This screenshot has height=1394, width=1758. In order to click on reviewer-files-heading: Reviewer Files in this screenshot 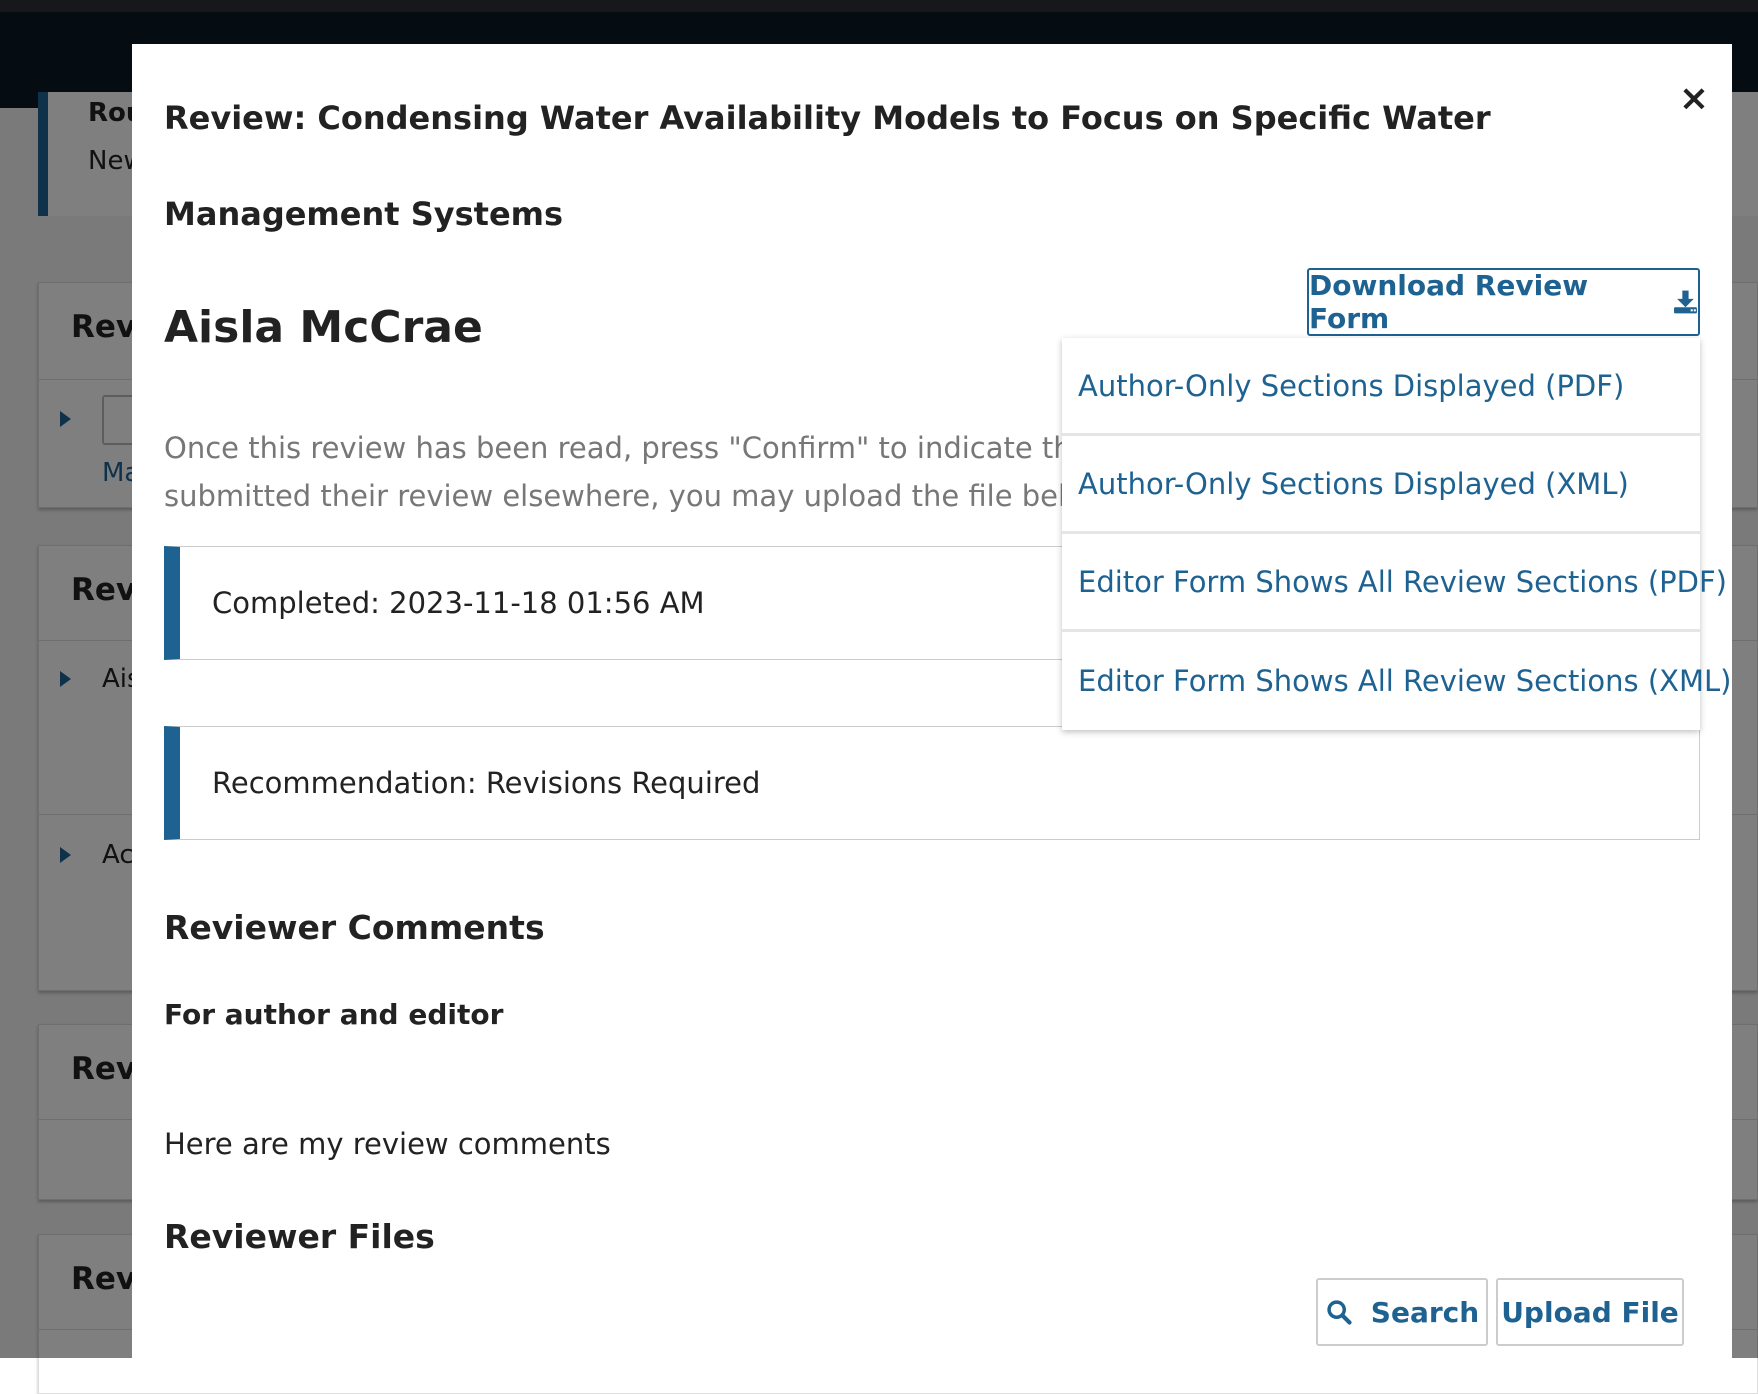, I will do `click(299, 1236)`.